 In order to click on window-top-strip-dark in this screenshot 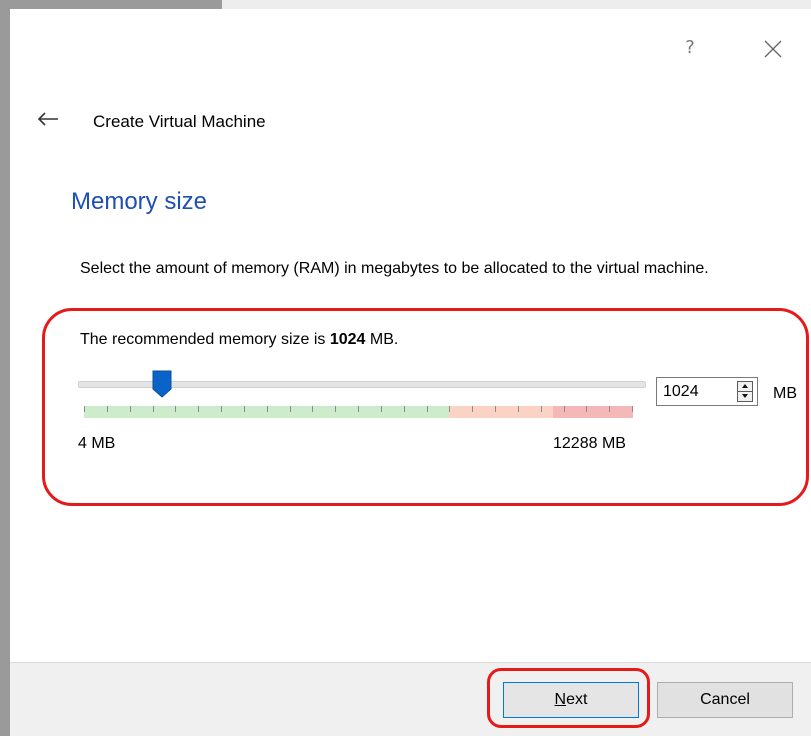, I will do `click(111, 4)`.